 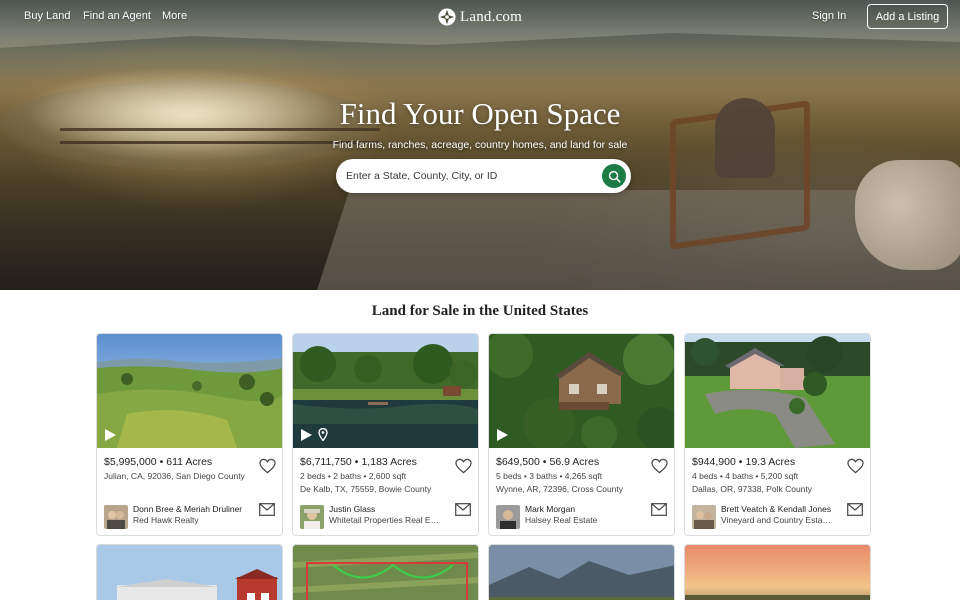 What do you see at coordinates (743, 462) in the screenshot?
I see `listing-price-acres: $944,900 • 19.3 Acres` at bounding box center [743, 462].